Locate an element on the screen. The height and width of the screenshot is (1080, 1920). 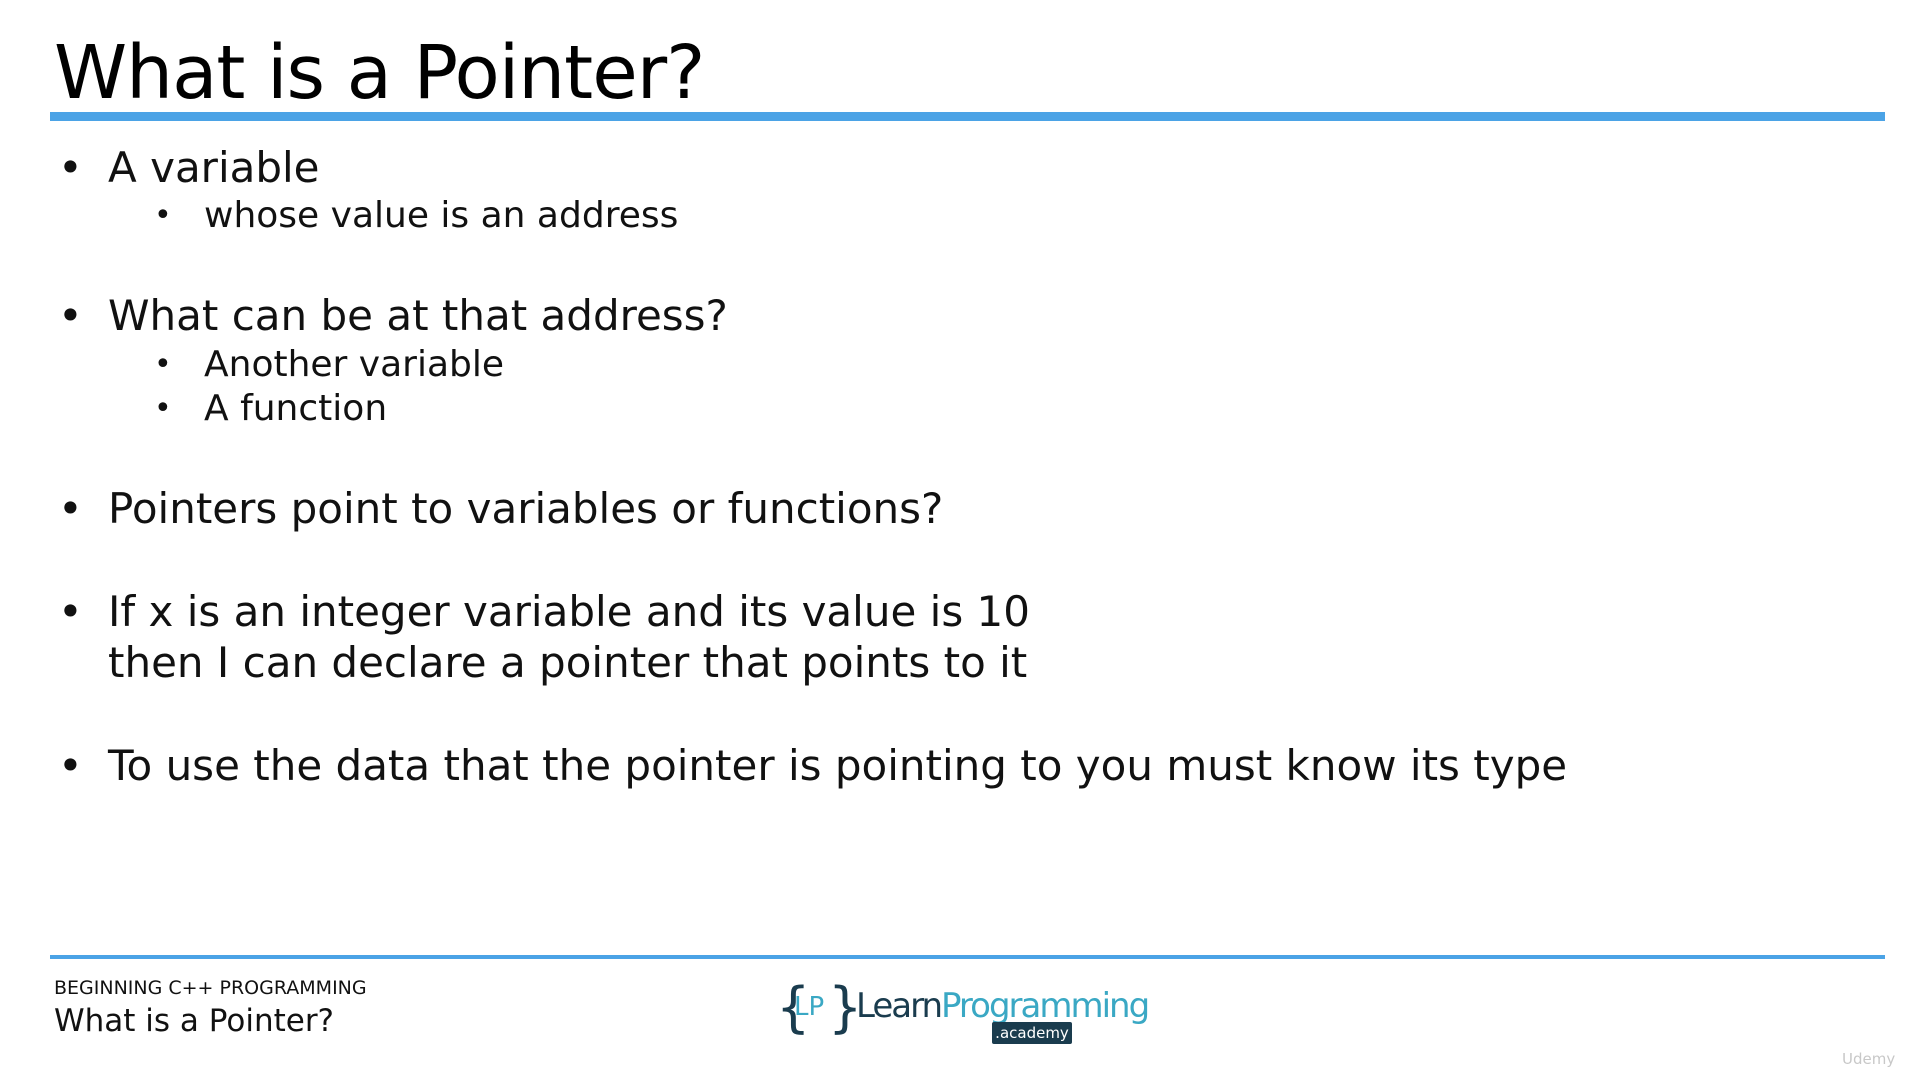
learnprogramming-academy-logo: { LP } LearnProgramming .academy is located at coordinates (963, 1011).